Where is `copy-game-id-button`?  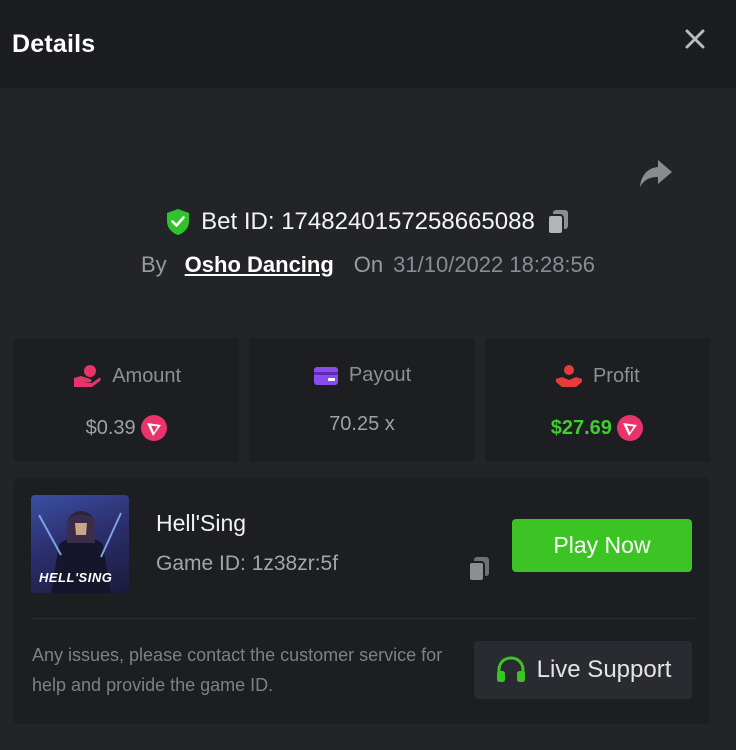 copy-game-id-button is located at coordinates (479, 571).